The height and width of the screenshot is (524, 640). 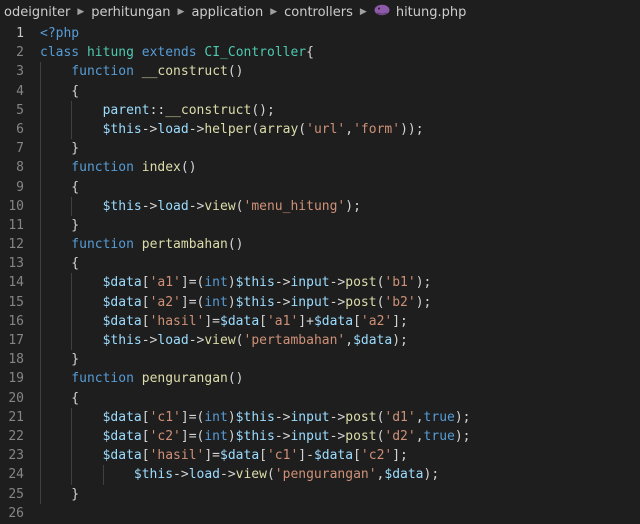 I want to click on code-token: ,, so click(x=419, y=417).